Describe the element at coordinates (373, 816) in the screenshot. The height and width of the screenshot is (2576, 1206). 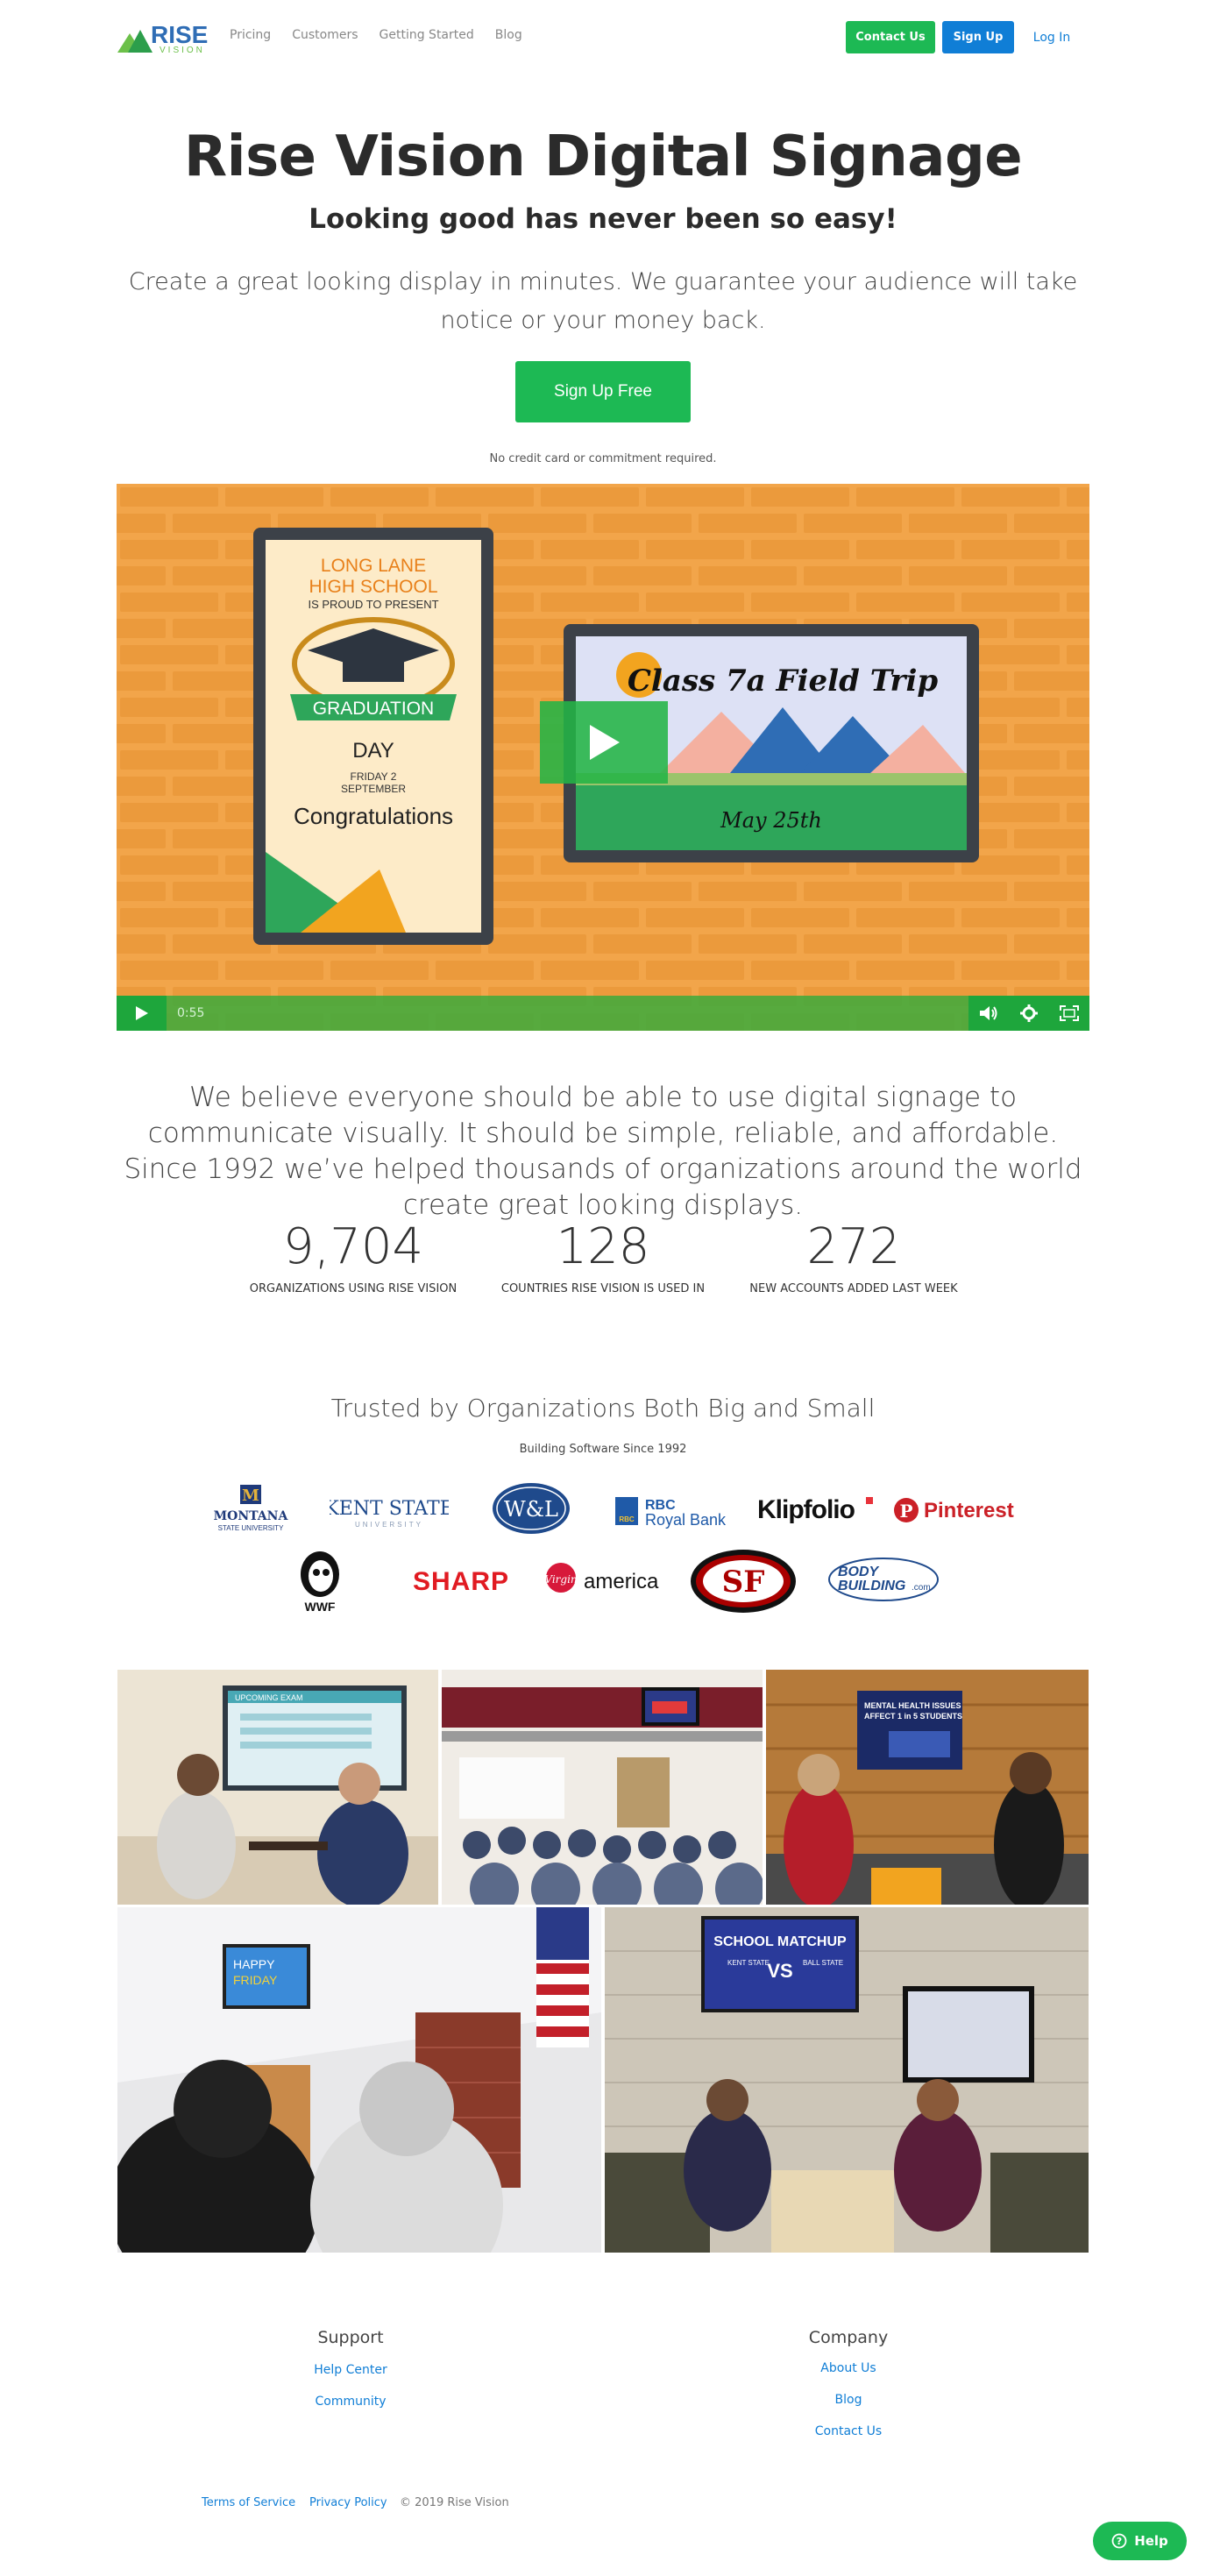
I see `poster-line7: Congratulations` at that location.